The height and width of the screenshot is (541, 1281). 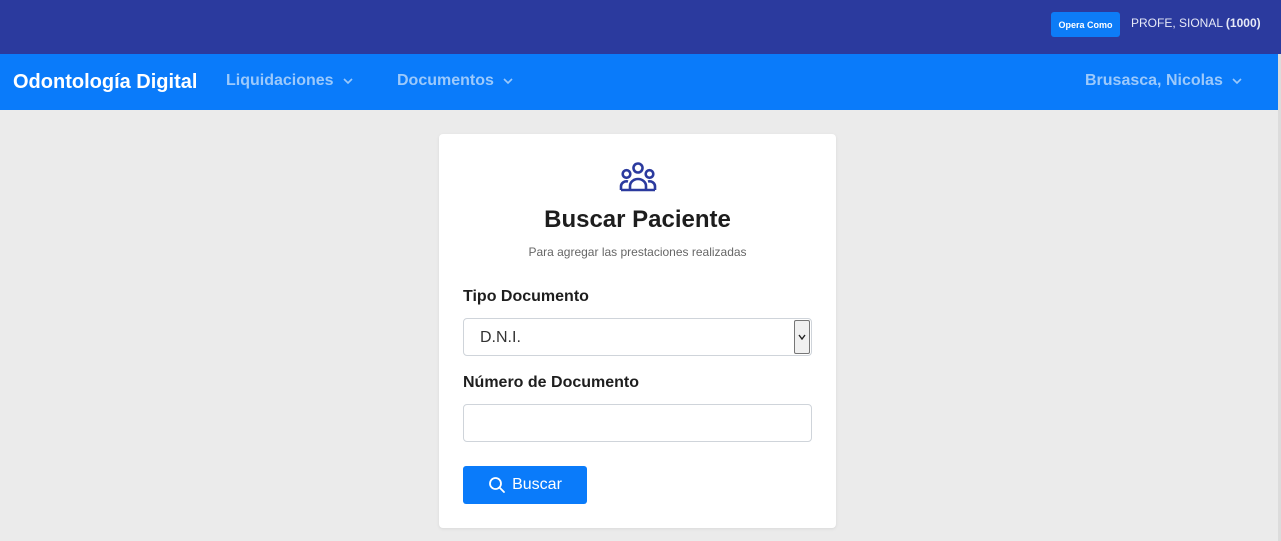 I want to click on page-title: Buscar Paciente, so click(x=637, y=219).